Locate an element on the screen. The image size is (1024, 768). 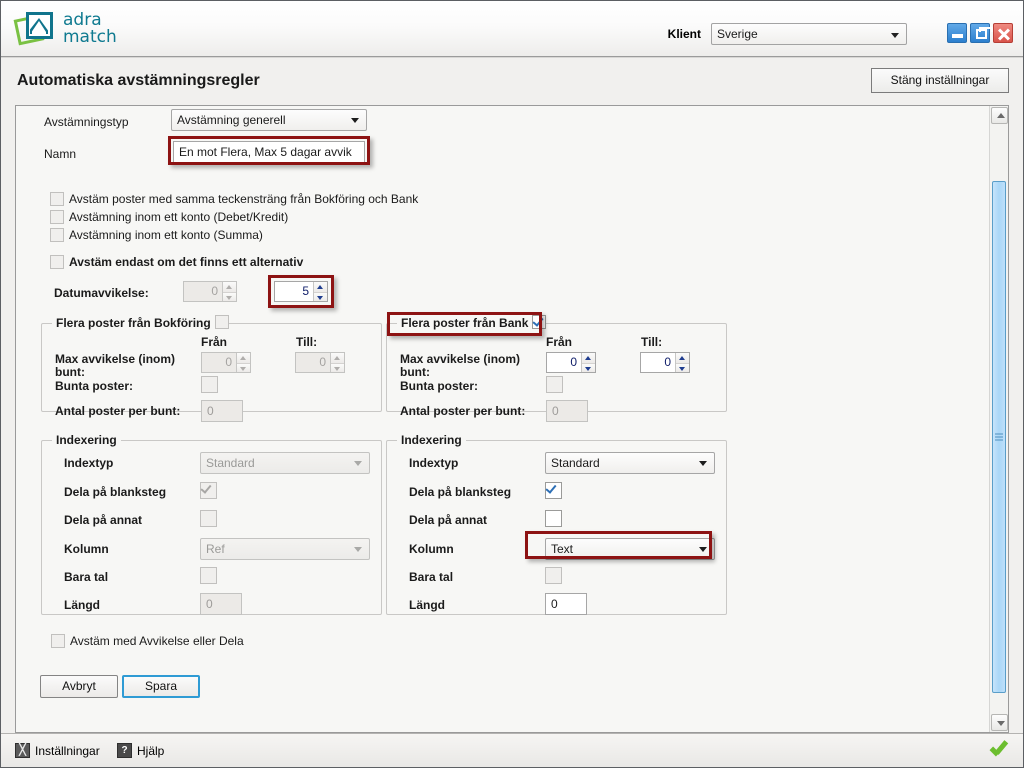
close-settings-button: Stäng inställningar is located at coordinates (940, 80).